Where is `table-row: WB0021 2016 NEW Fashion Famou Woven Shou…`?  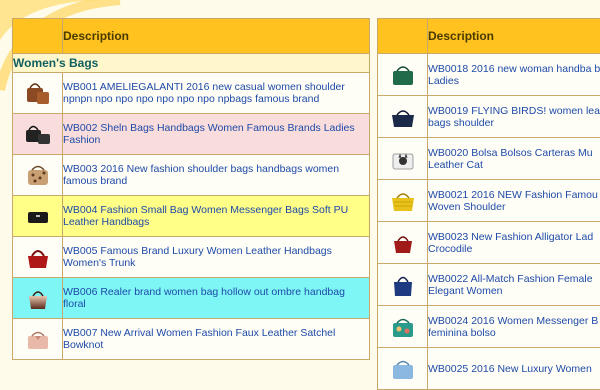 table-row: WB0021 2016 NEW Fashion Famou Woven Shou… is located at coordinates (489, 201).